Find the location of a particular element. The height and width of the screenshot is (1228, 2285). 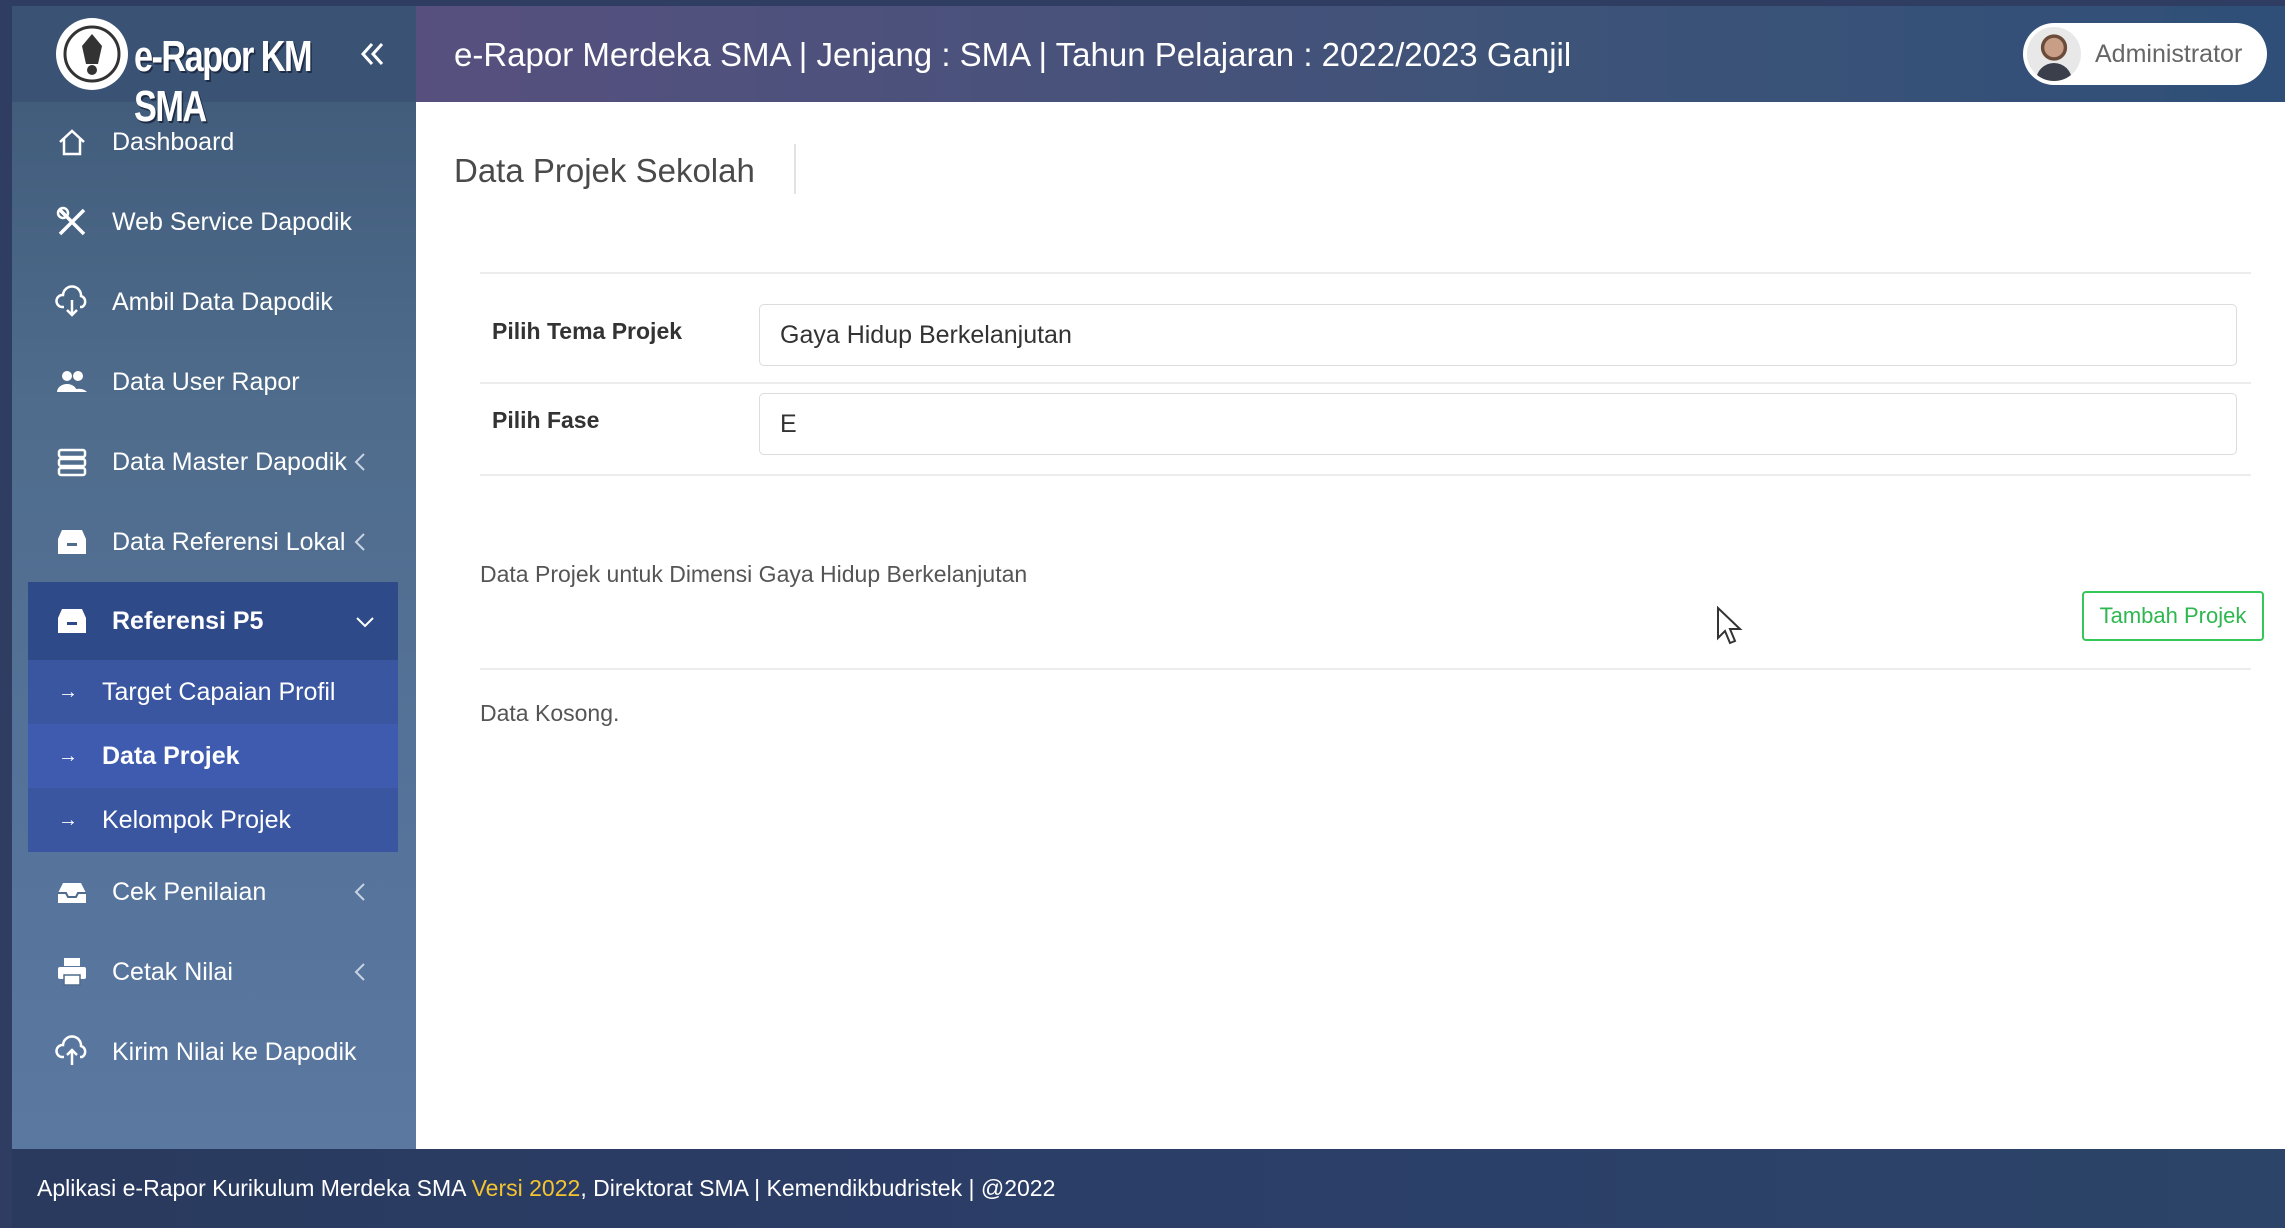

printer-icon is located at coordinates (72, 972).